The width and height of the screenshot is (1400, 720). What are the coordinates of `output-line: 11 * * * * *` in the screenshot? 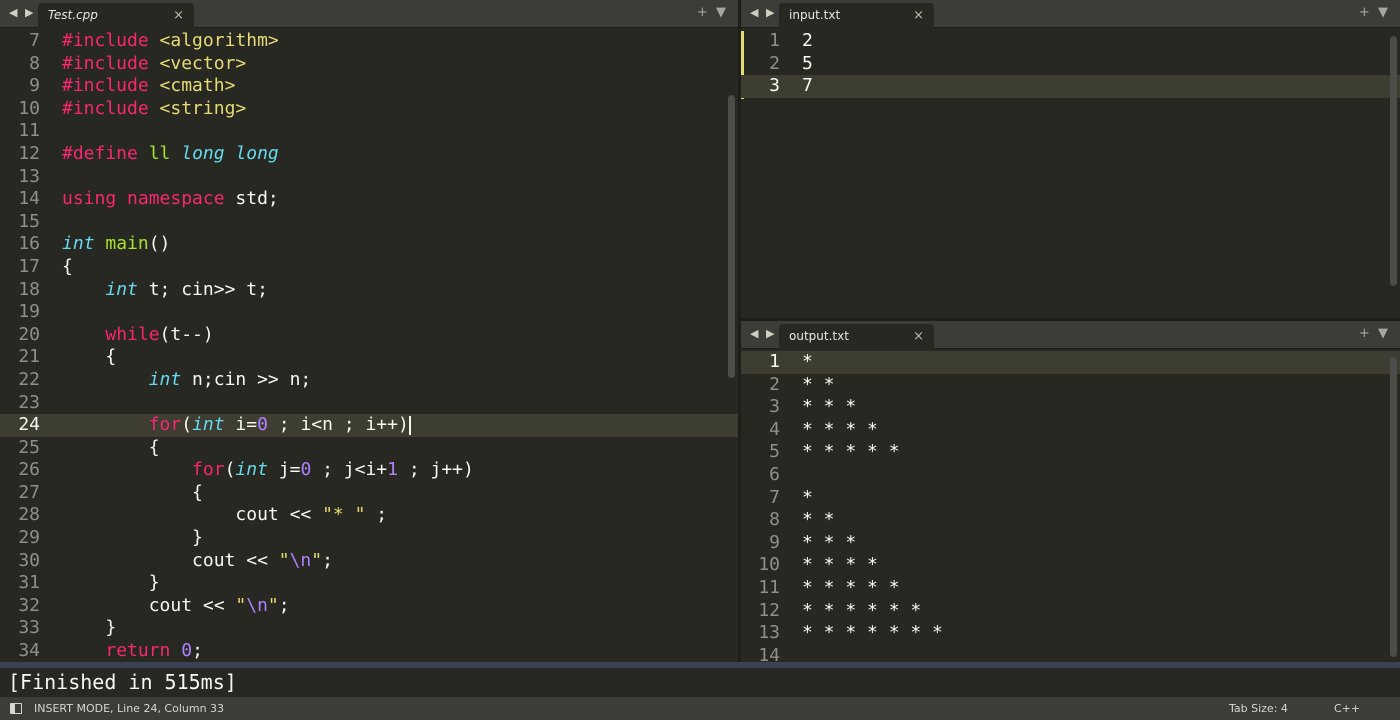 It's located at (1070, 588).